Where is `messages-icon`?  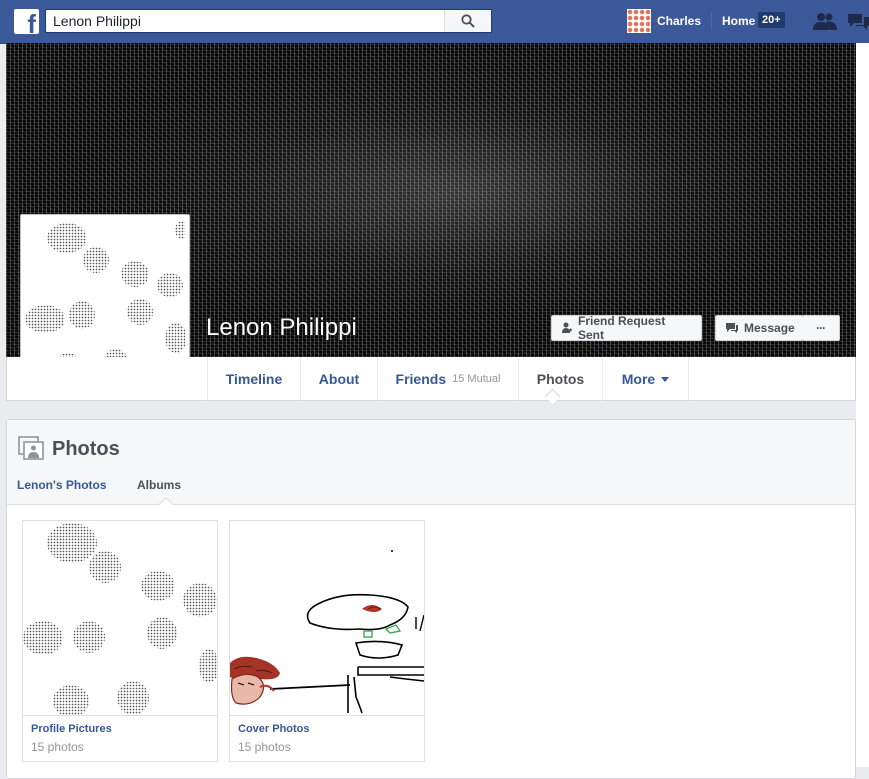 messages-icon is located at coordinates (858, 22).